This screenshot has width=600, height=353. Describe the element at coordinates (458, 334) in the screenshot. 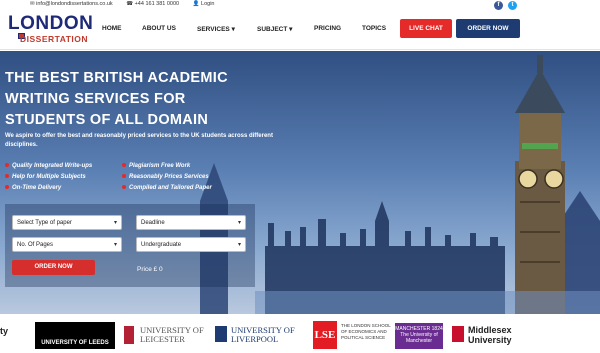

I see `middlesex-crest-icon` at that location.